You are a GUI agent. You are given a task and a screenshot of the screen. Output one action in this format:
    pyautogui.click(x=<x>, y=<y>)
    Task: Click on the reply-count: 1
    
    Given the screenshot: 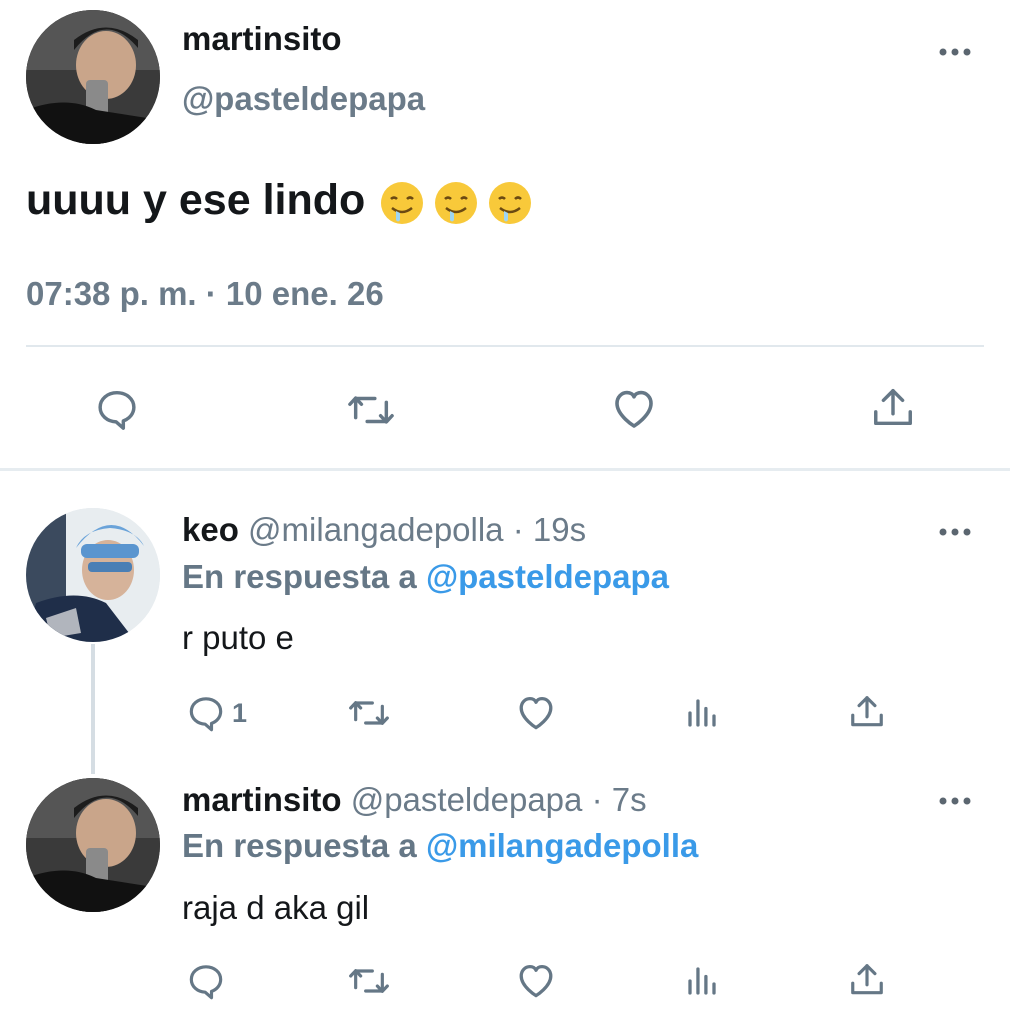 What is the action you would take?
    pyautogui.click(x=240, y=712)
    